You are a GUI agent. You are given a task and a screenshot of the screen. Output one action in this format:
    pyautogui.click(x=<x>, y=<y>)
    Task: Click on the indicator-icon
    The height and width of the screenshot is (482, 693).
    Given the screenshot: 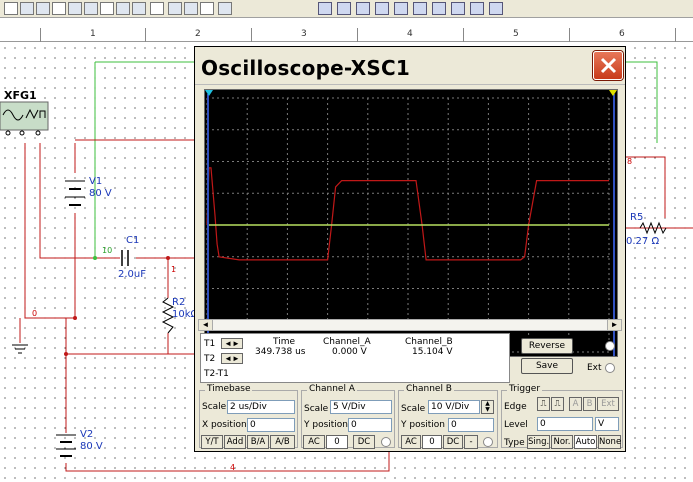 What is the action you would take?
    pyautogui.click(x=139, y=8)
    